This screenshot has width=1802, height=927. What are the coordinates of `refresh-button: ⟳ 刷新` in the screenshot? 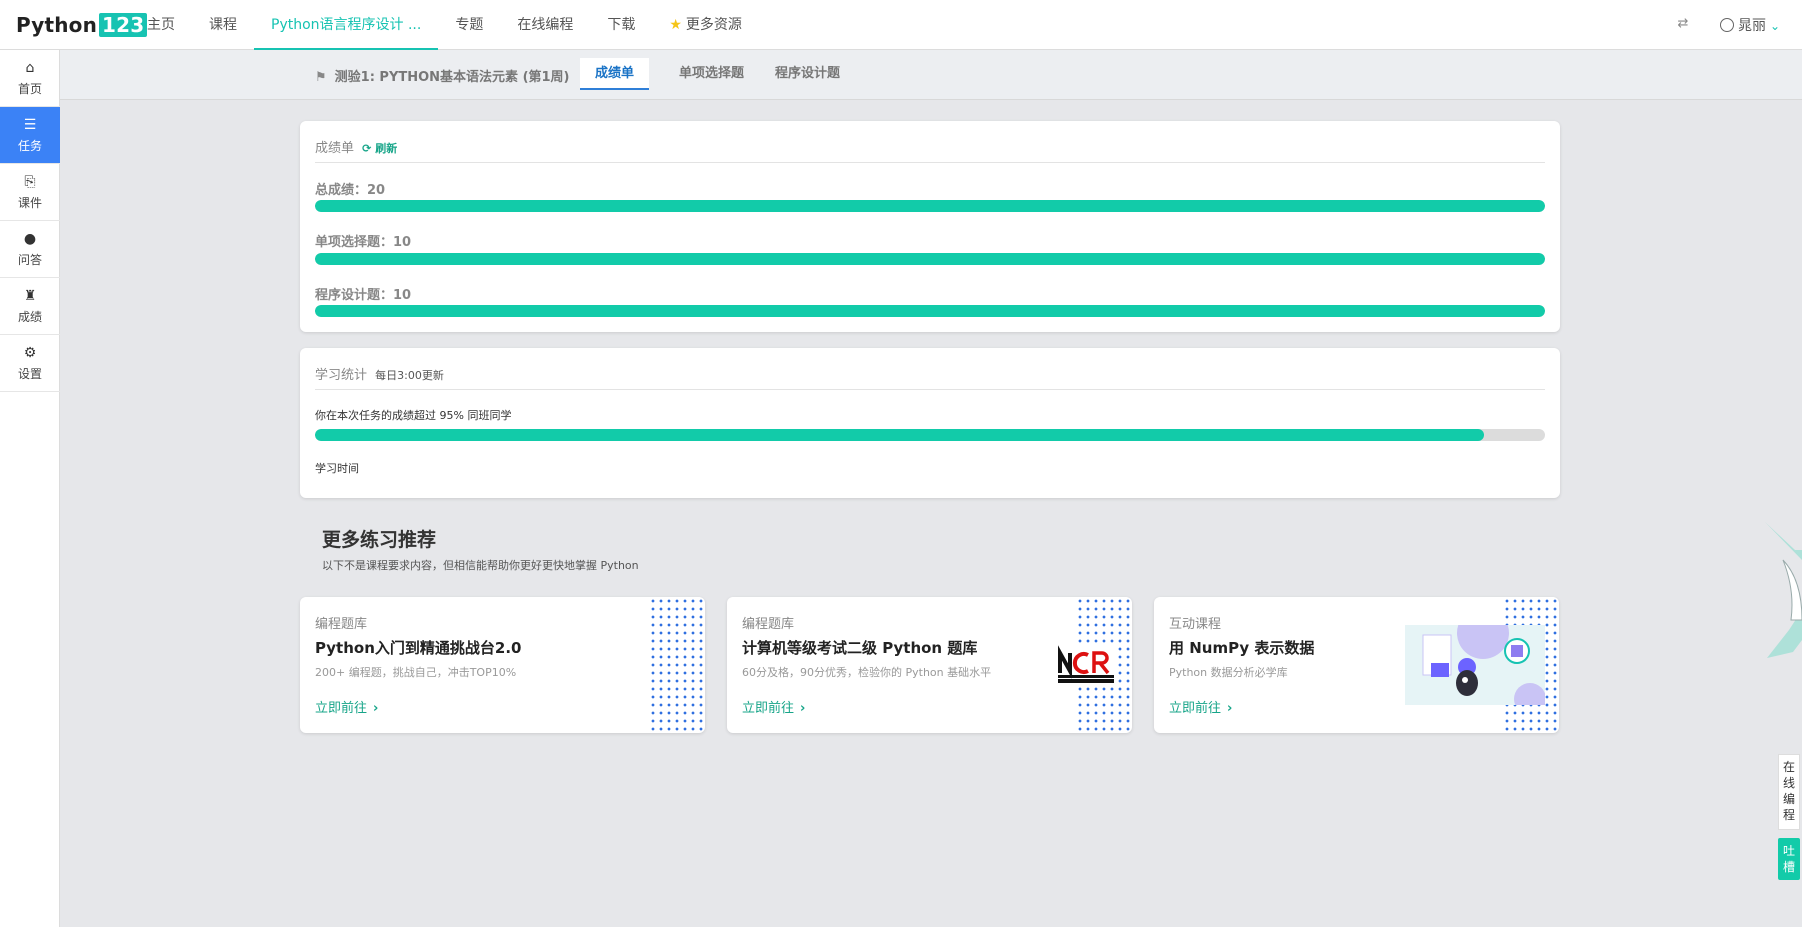 It's located at (379, 148).